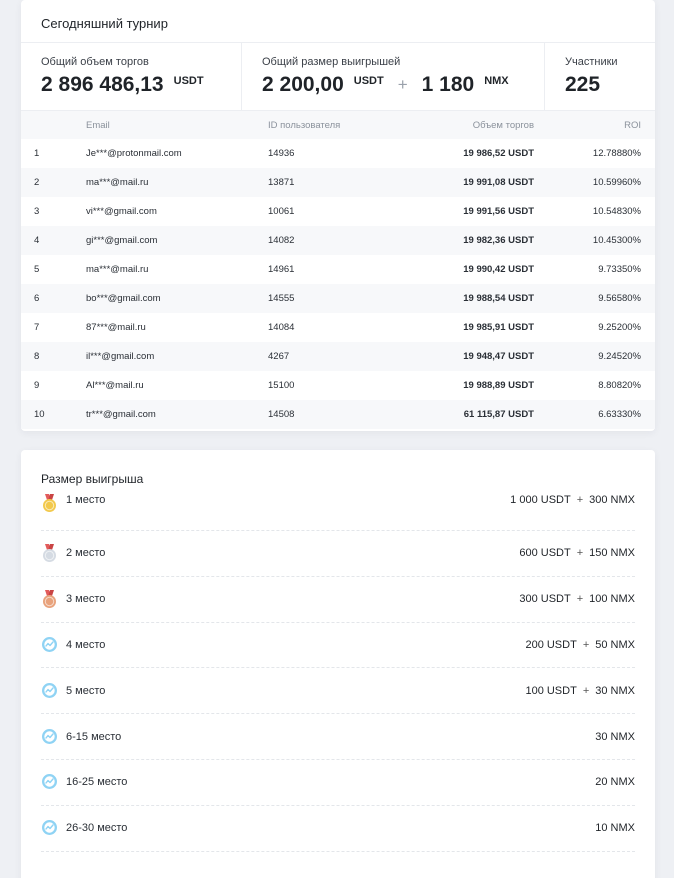  Describe the element at coordinates (37, 327) in the screenshot. I see `cell-rank: 7` at that location.